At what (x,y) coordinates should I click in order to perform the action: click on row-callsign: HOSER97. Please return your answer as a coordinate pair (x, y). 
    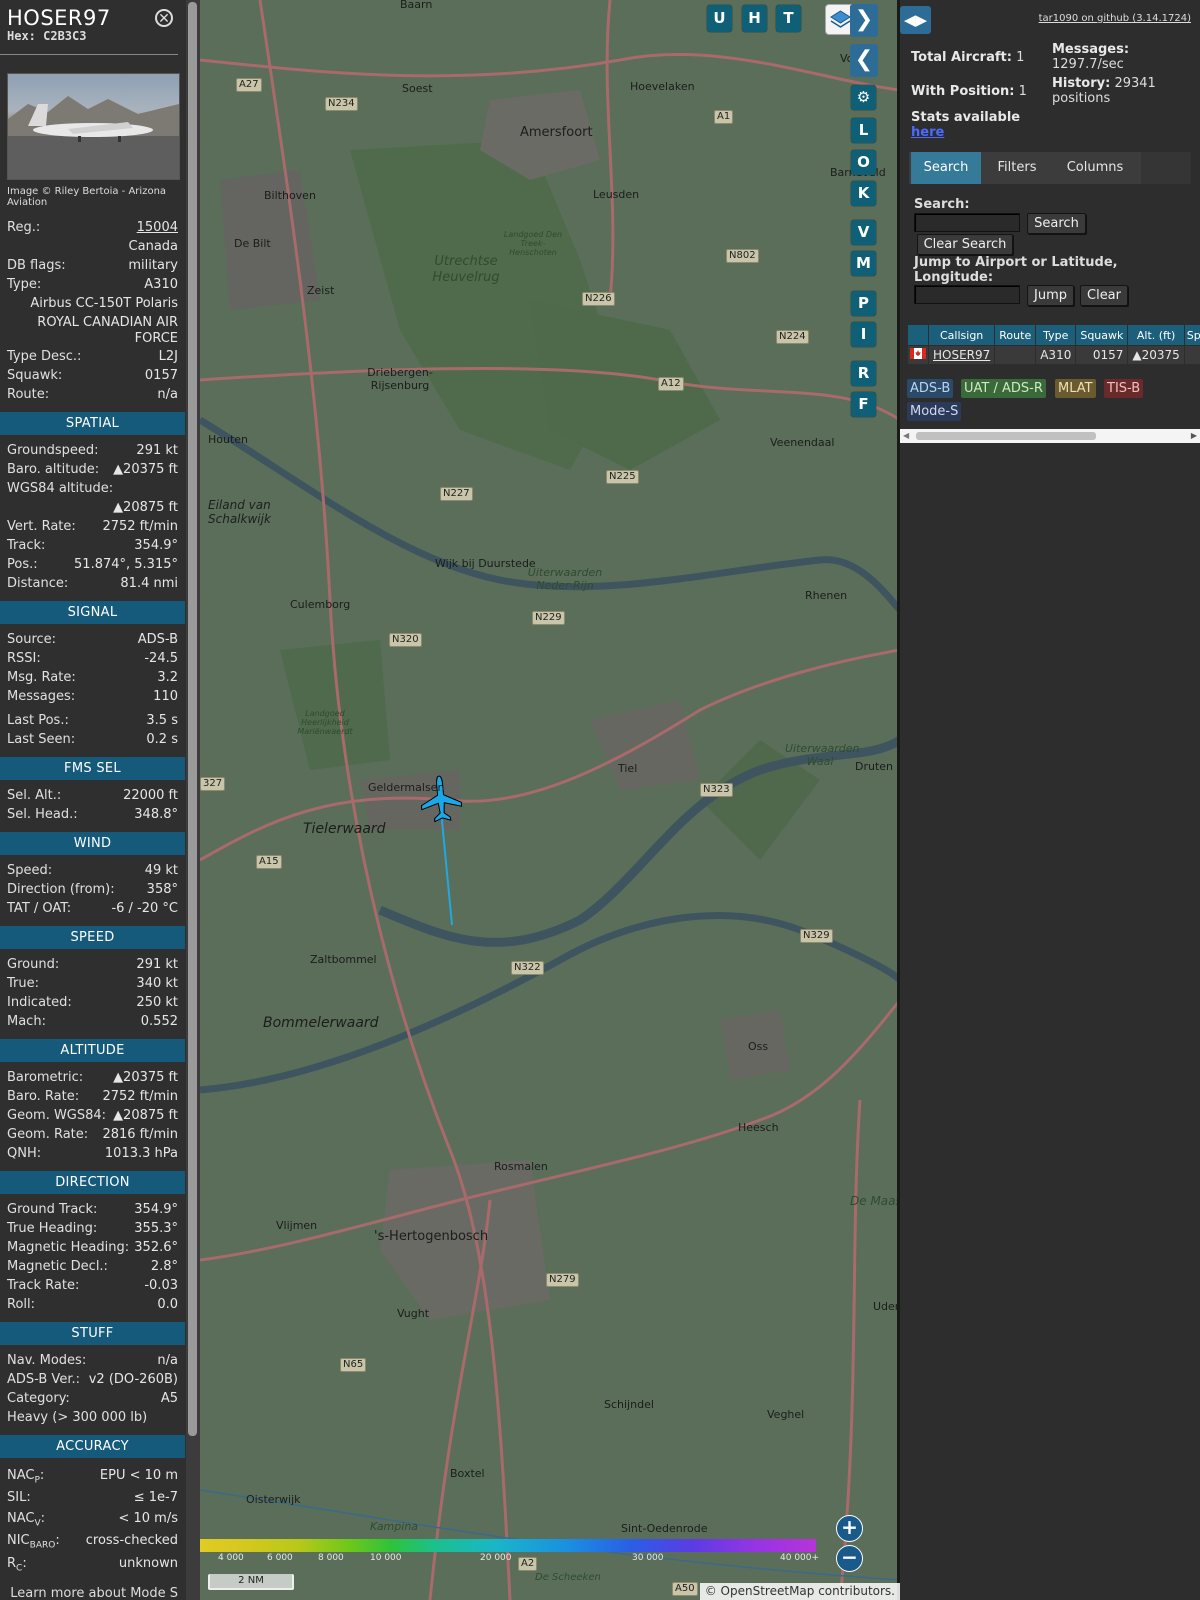
    Looking at the image, I should click on (962, 355).